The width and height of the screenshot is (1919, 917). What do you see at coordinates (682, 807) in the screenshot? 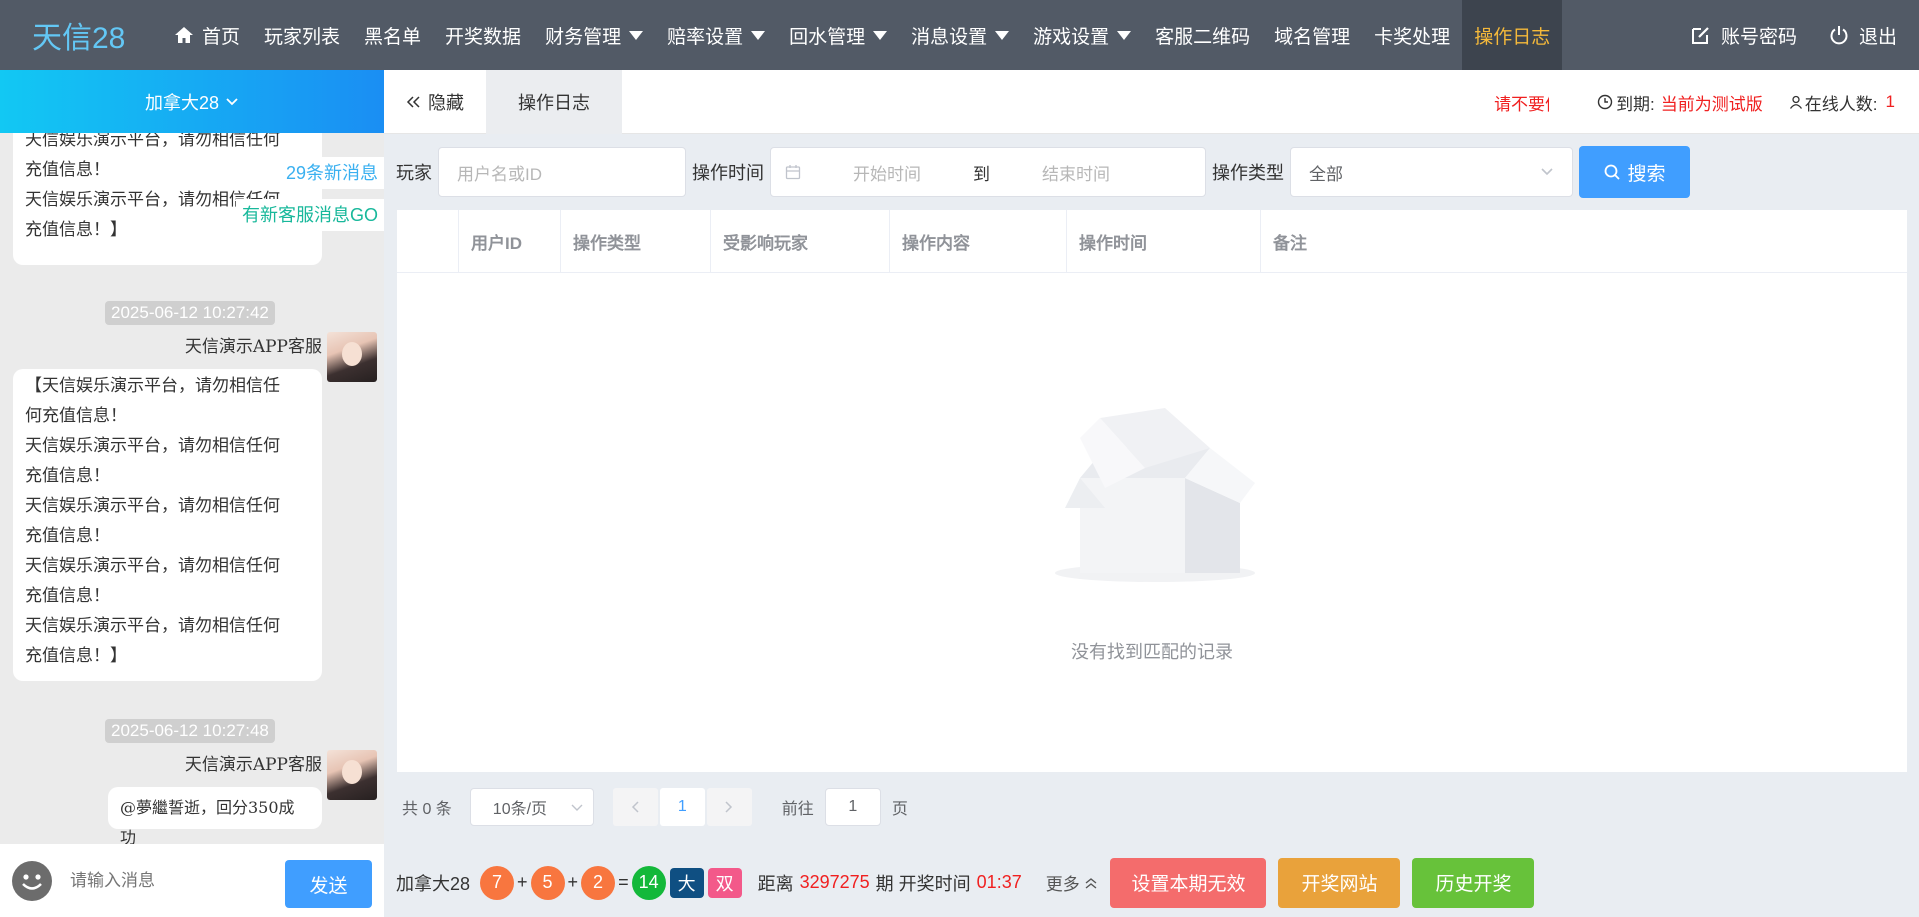
I see `page-number: 1` at bounding box center [682, 807].